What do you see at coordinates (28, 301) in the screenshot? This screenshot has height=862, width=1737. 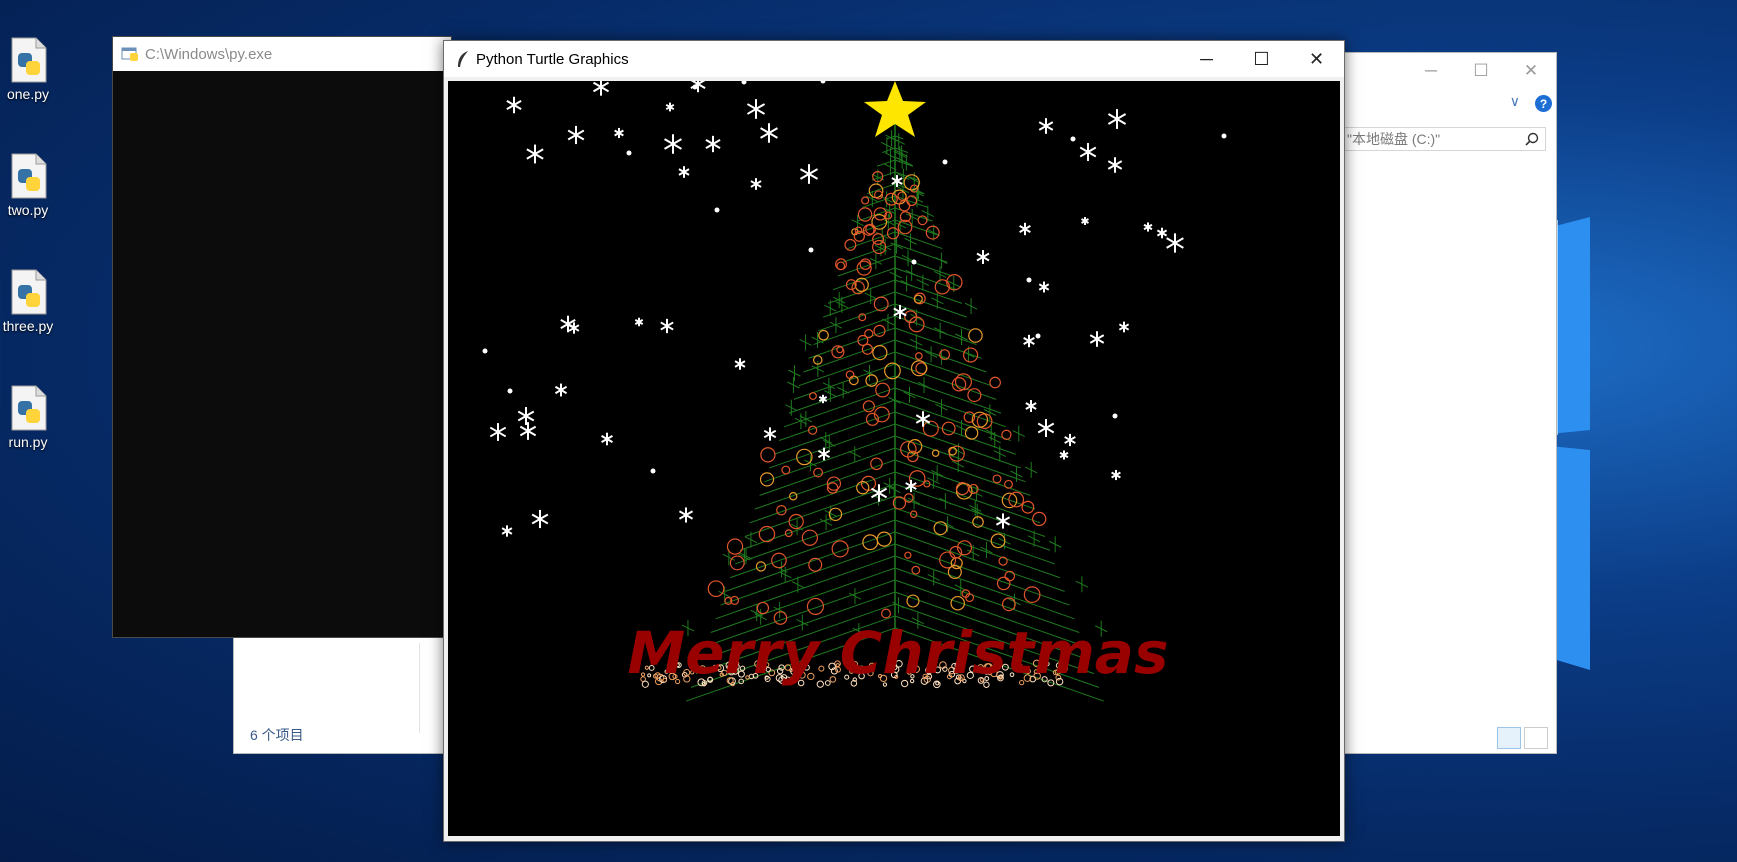 I see `desktop-icon-three: three.py` at bounding box center [28, 301].